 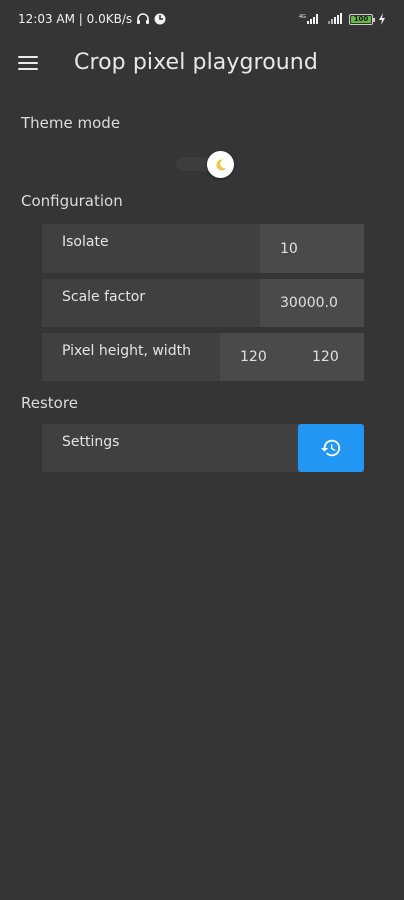 What do you see at coordinates (202, 164) in the screenshot?
I see `theme-mode-toggle` at bounding box center [202, 164].